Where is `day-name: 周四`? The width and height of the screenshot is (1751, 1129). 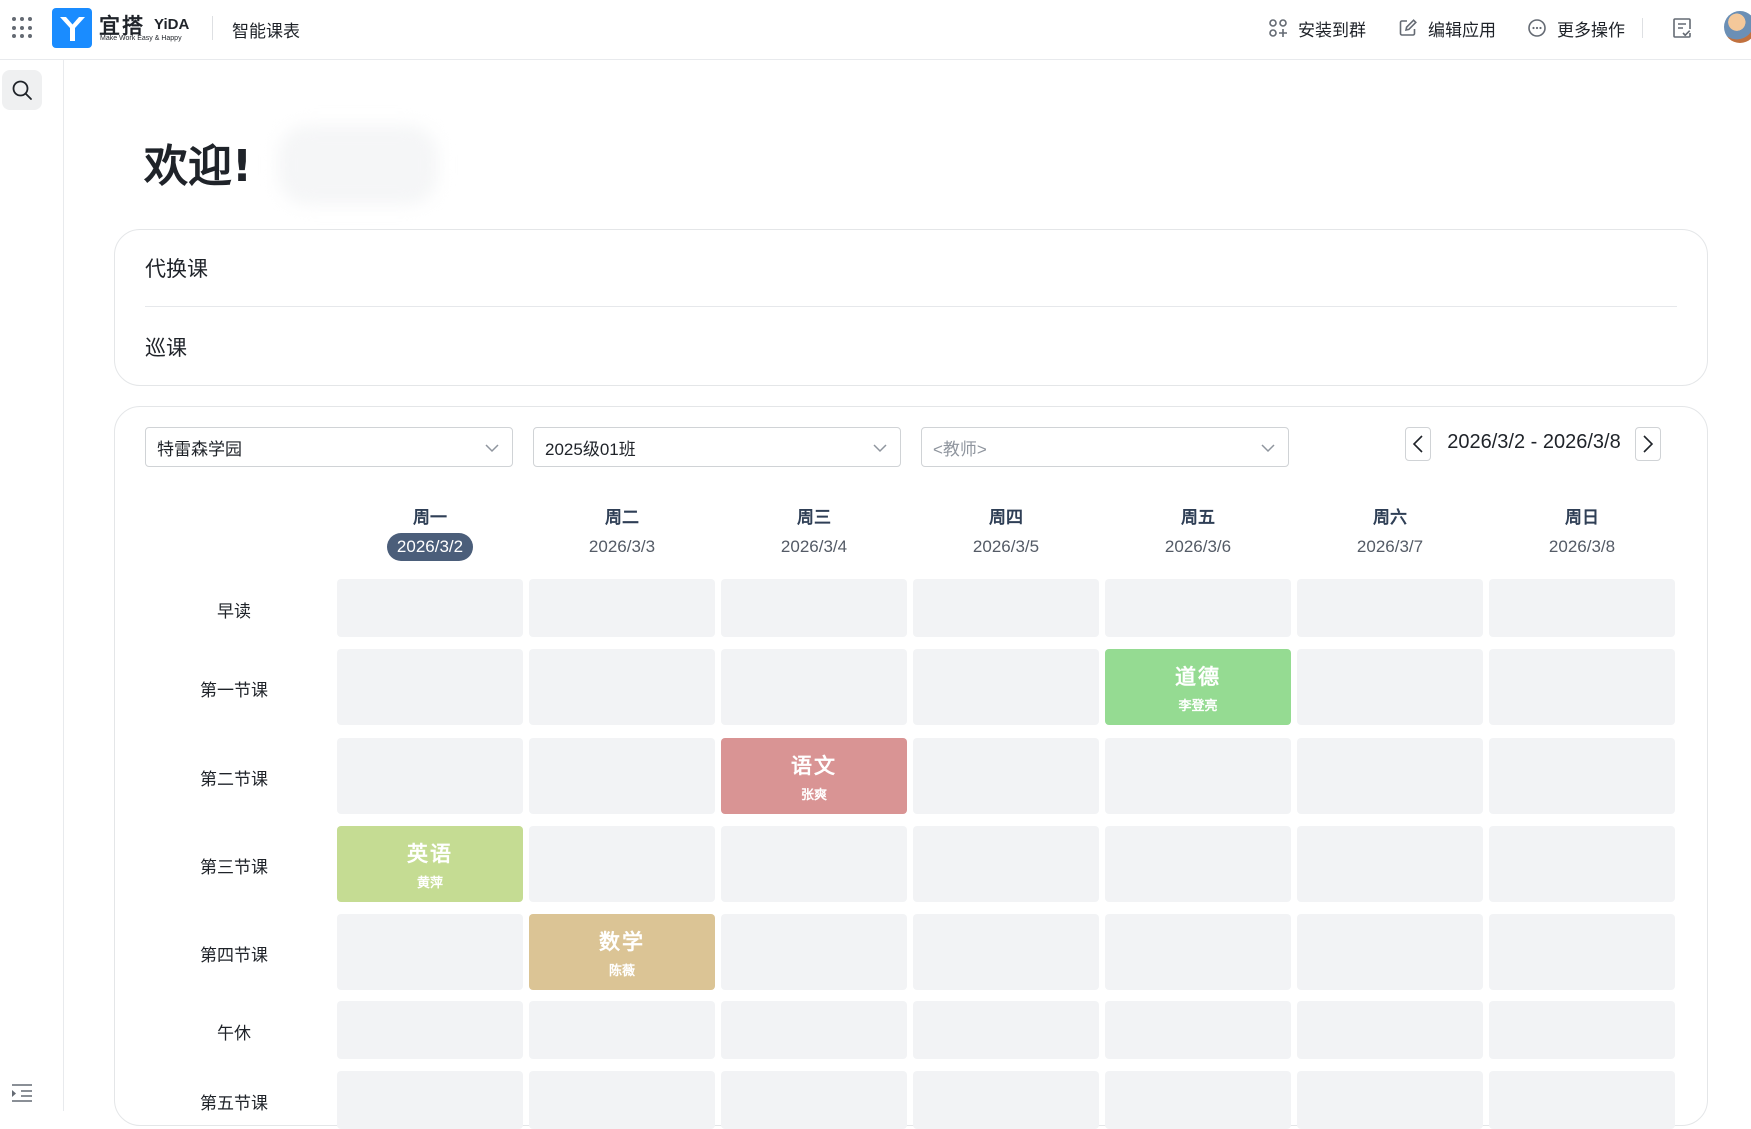 day-name: 周四 is located at coordinates (1006, 517).